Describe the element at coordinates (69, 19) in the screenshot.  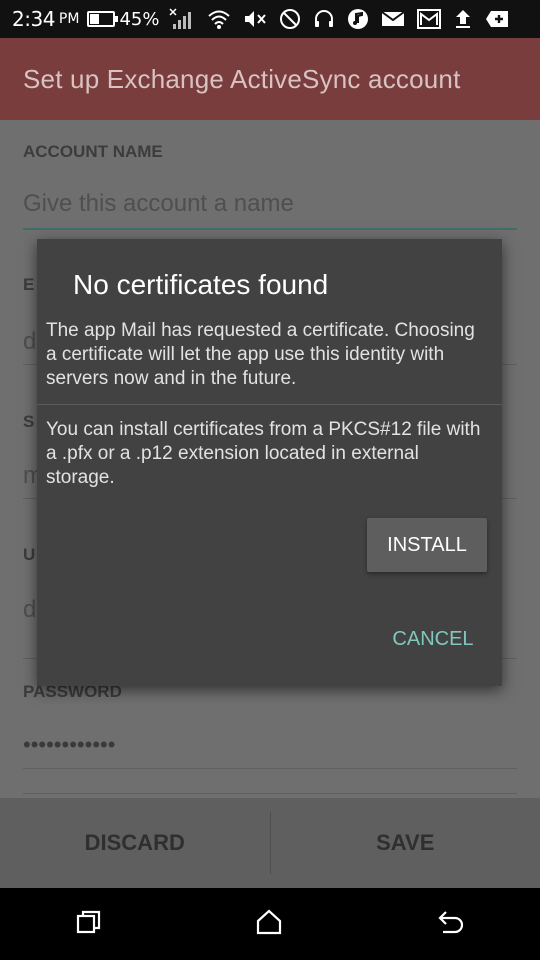
I see `status-ampm: PM` at that location.